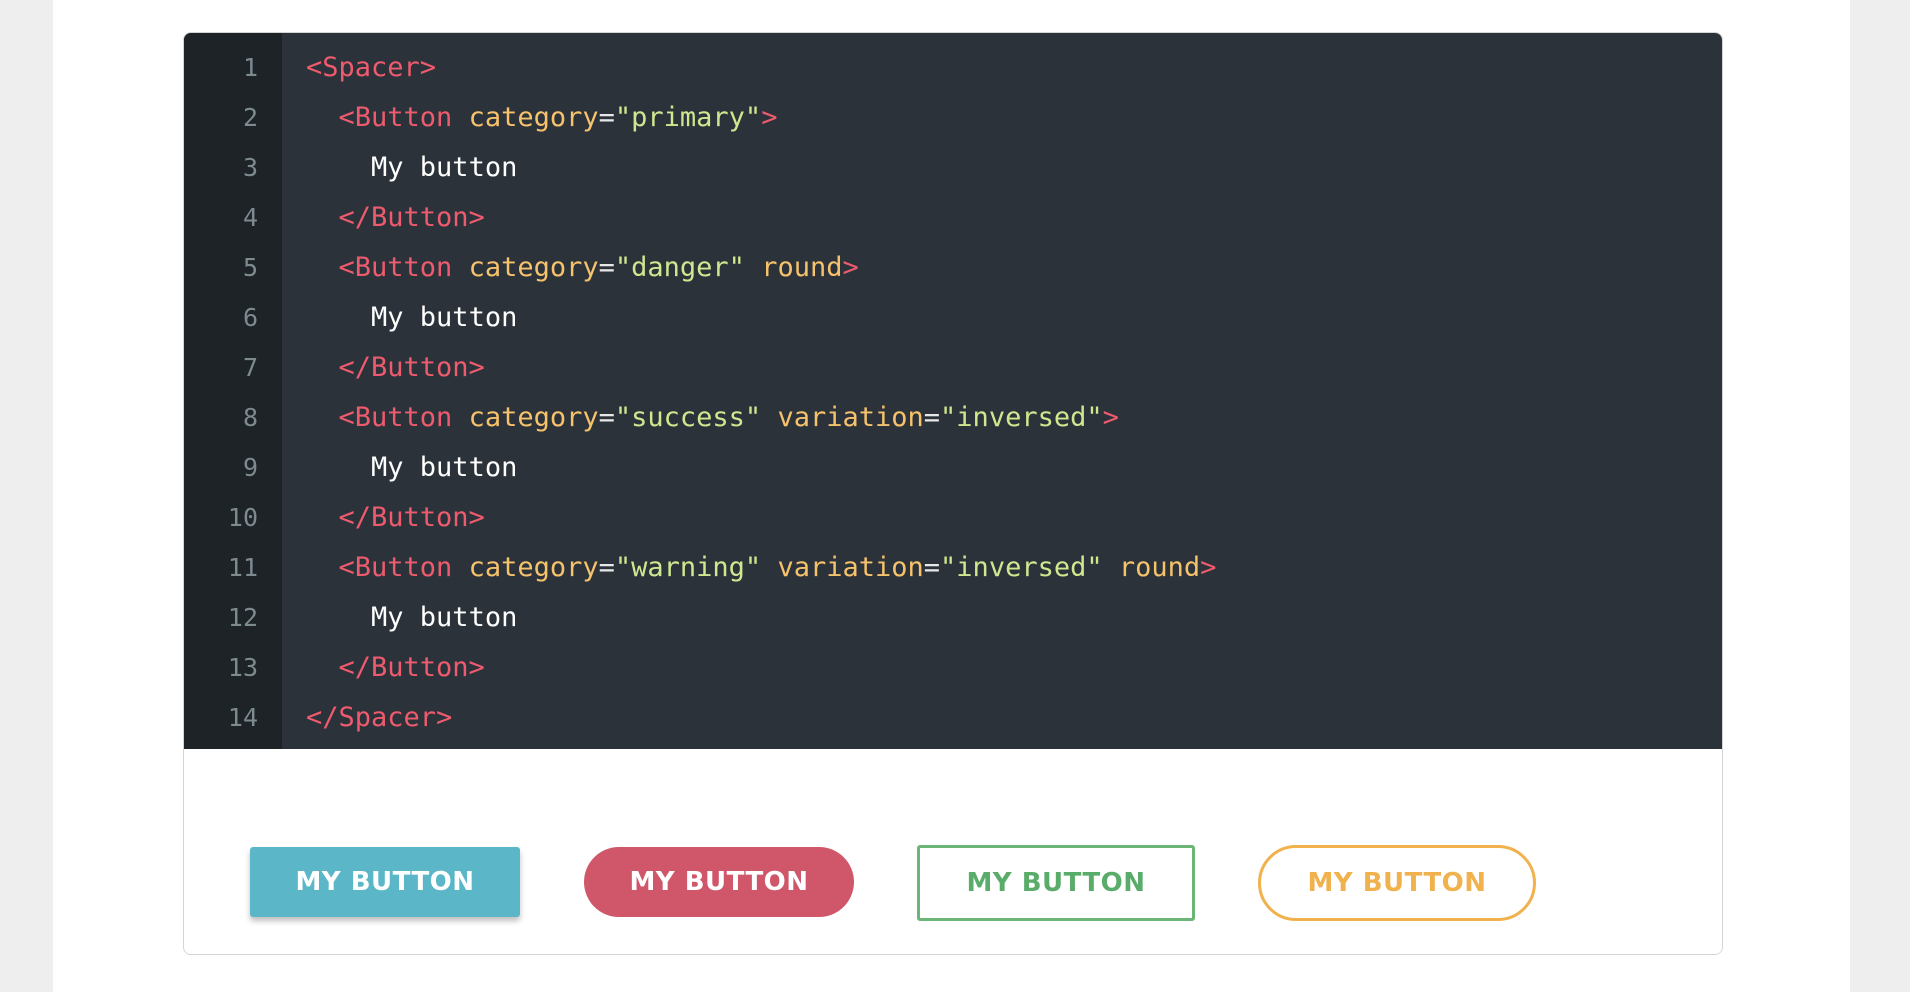 The height and width of the screenshot is (992, 1910). What do you see at coordinates (250, 267) in the screenshot?
I see `line-number: 5` at bounding box center [250, 267].